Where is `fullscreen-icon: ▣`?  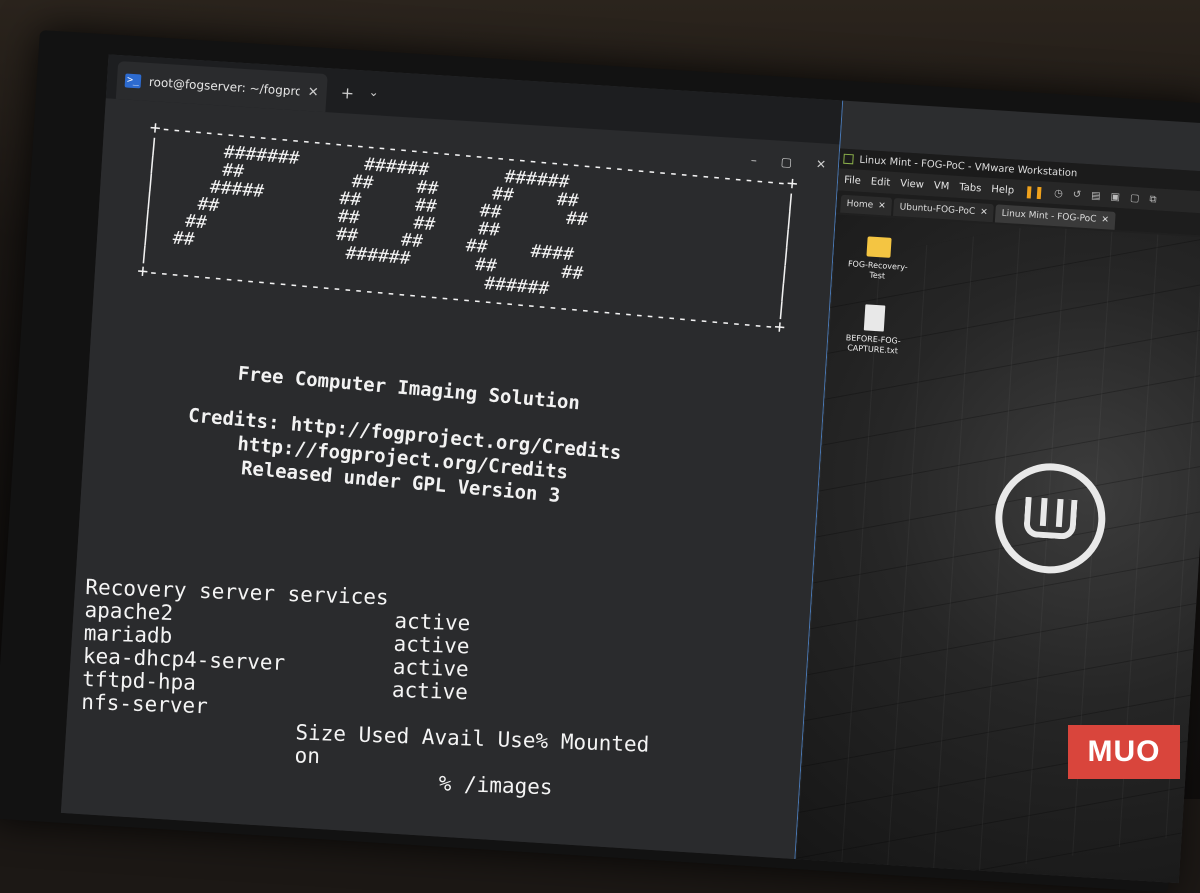 fullscreen-icon: ▣ is located at coordinates (1115, 197).